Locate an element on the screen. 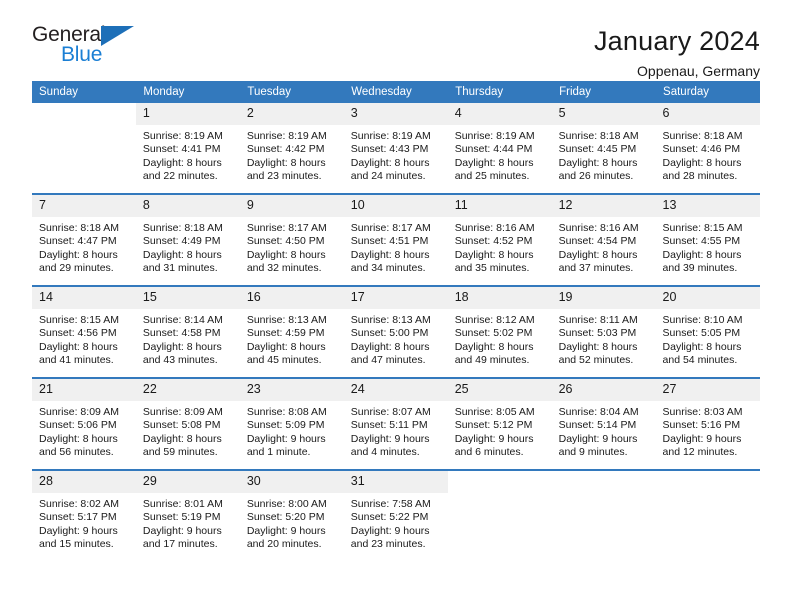 Image resolution: width=792 pixels, height=612 pixels. day-info-line: and 52 minutes. is located at coordinates (596, 360).